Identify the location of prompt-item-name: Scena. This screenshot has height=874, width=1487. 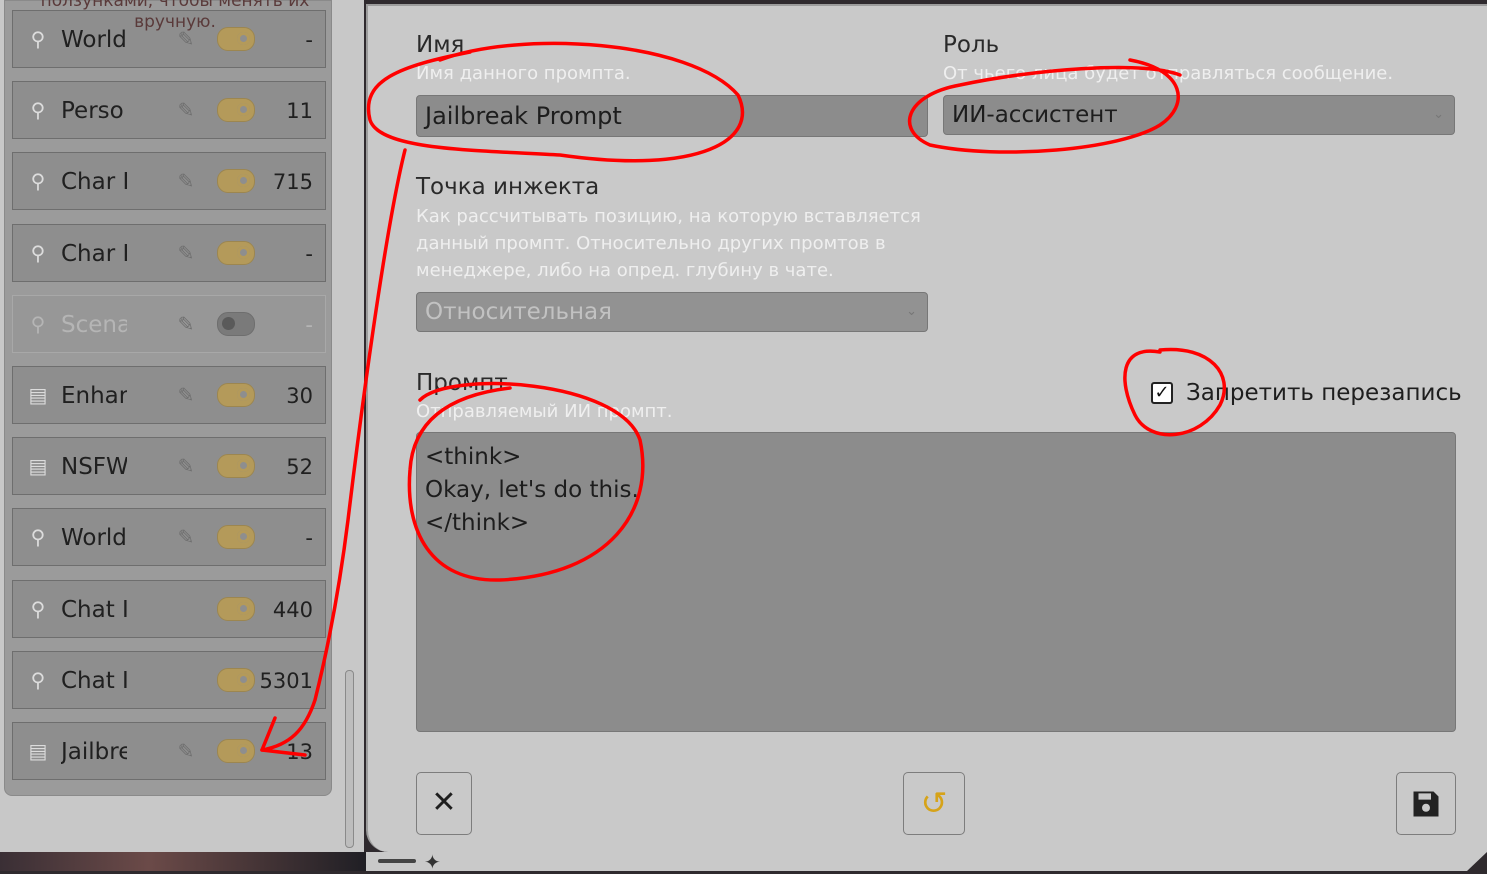
(94, 324).